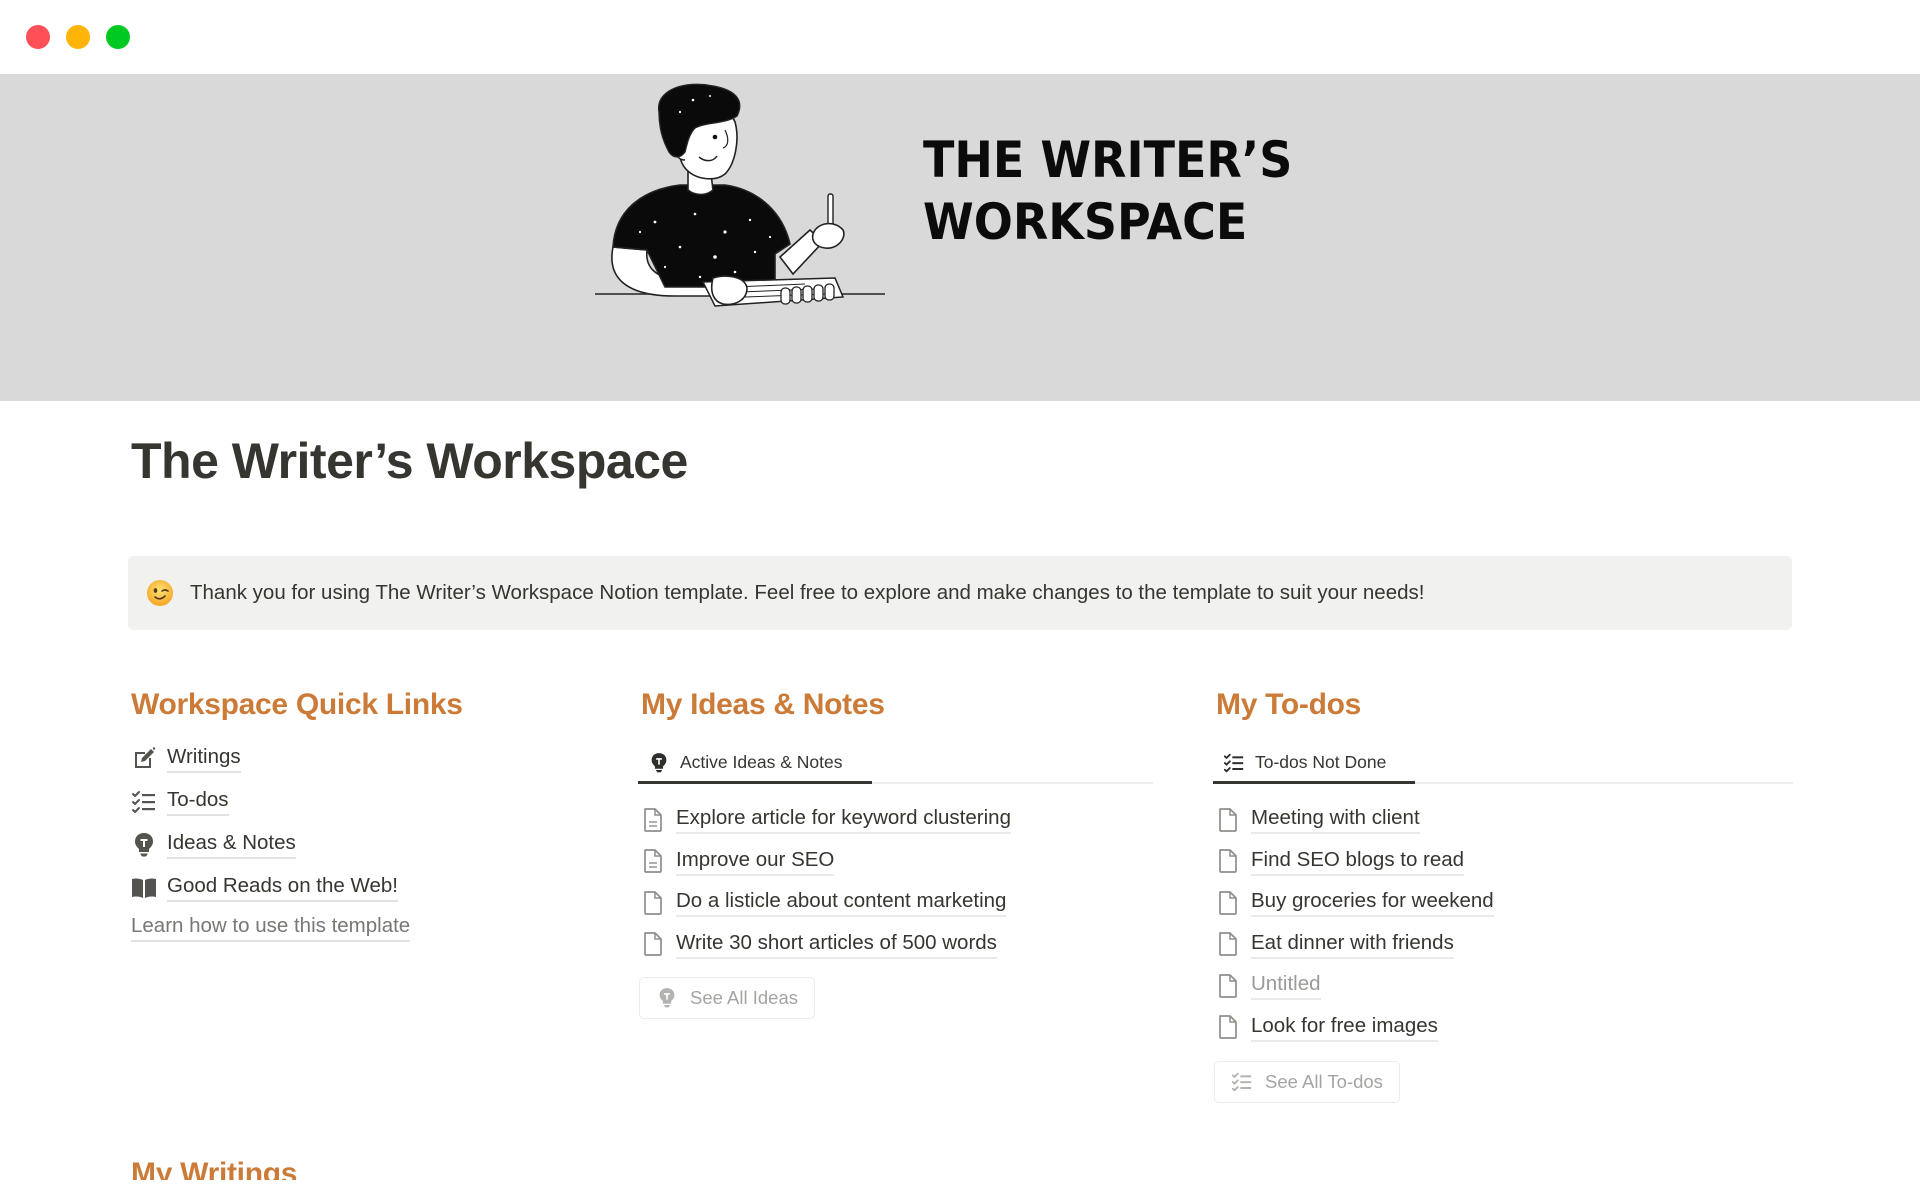 This screenshot has width=1920, height=1200. Describe the element at coordinates (1344, 1027) in the screenshot. I see `item-label: Look for free images` at that location.